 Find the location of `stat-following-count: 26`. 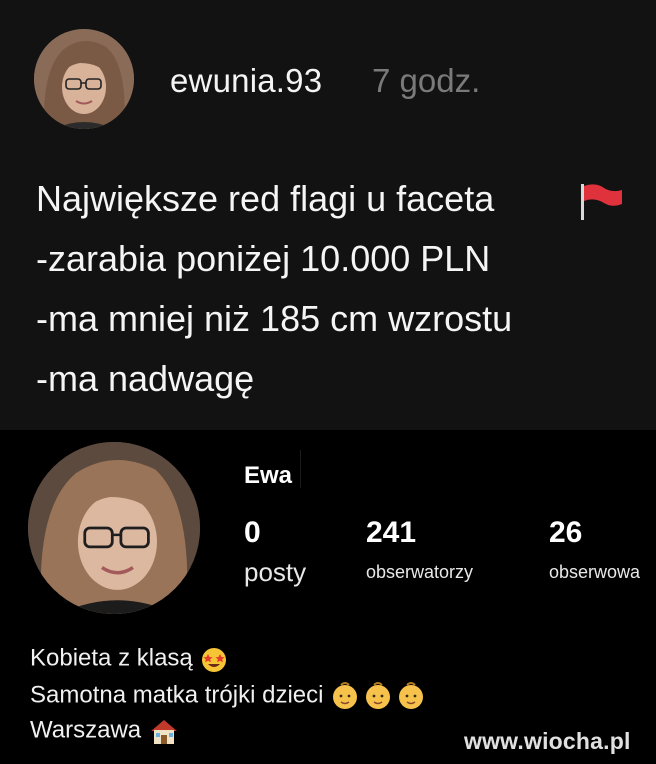

stat-following-count: 26 is located at coordinates (565, 533).